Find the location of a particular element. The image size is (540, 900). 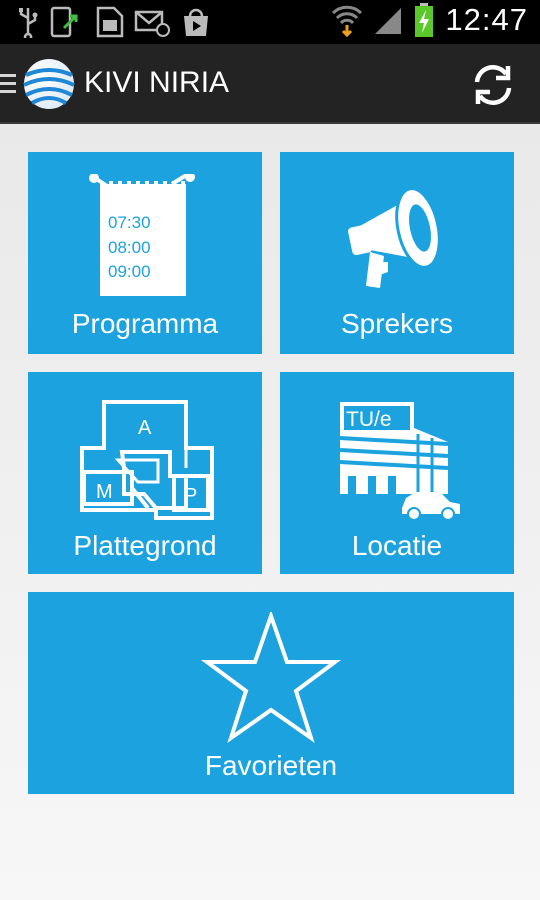

floor-plan-icon: A M P is located at coordinates (147, 460).